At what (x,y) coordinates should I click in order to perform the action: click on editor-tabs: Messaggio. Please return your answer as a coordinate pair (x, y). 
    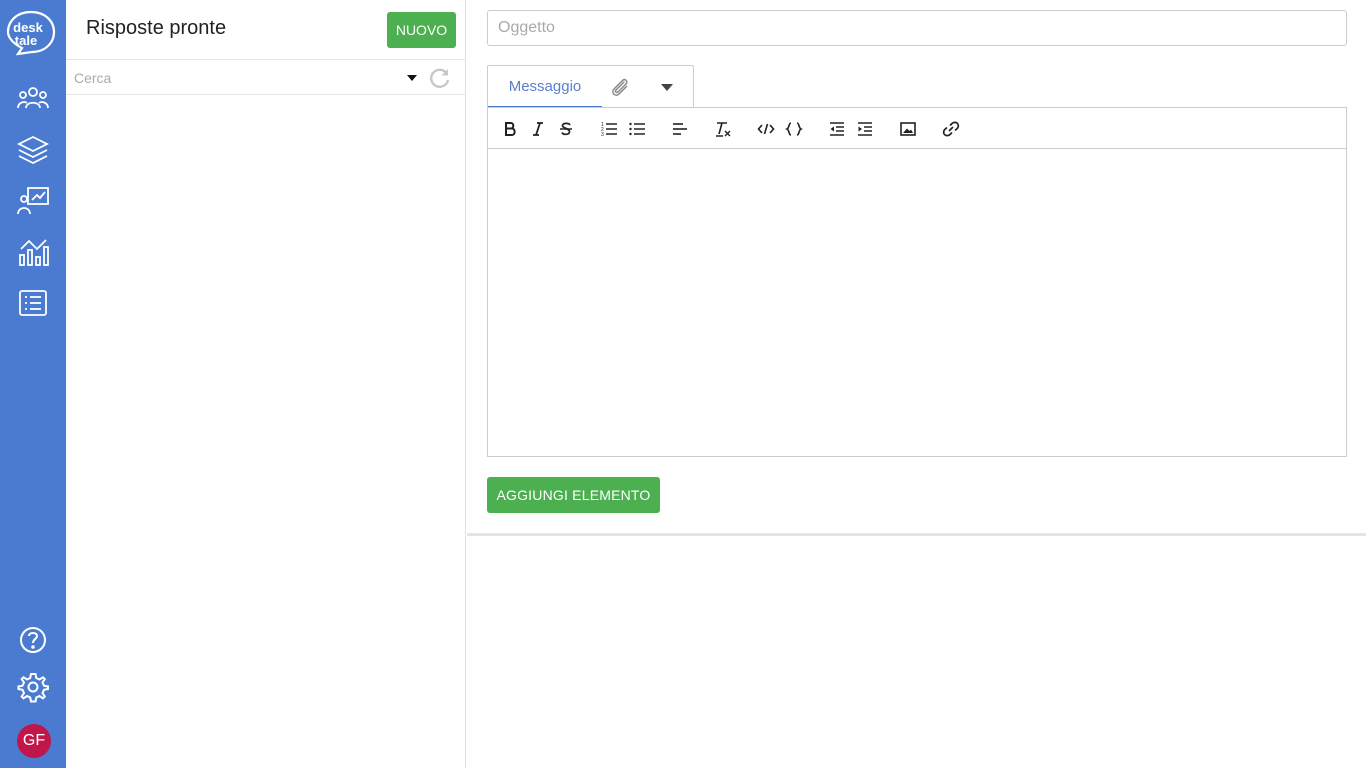
    Looking at the image, I should click on (590, 86).